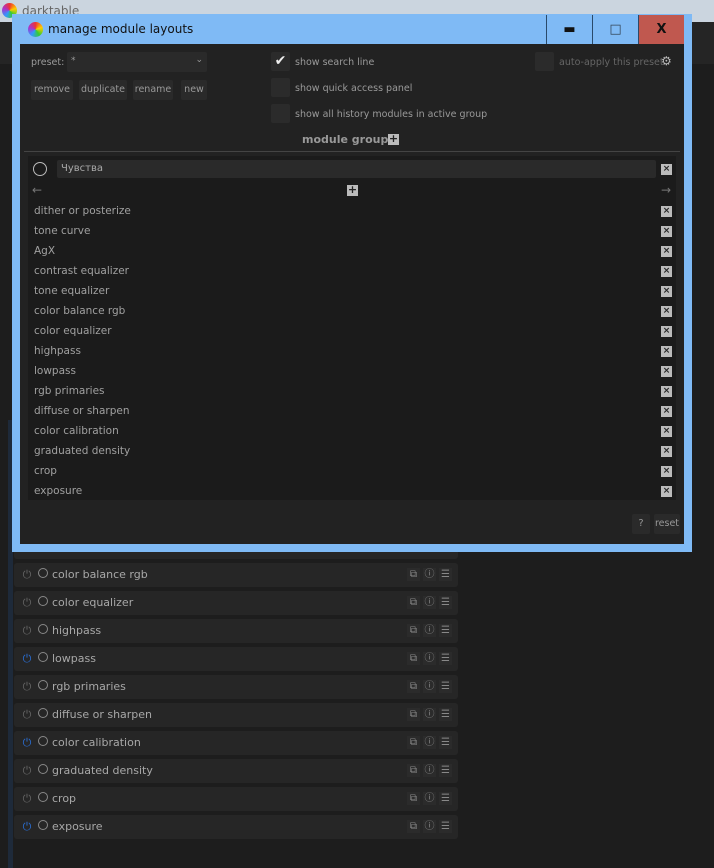 This screenshot has width=714, height=868. What do you see at coordinates (236, 659) in the screenshot?
I see `module-row: ⏻ lowpass ⧉ ⓘ ☰` at bounding box center [236, 659].